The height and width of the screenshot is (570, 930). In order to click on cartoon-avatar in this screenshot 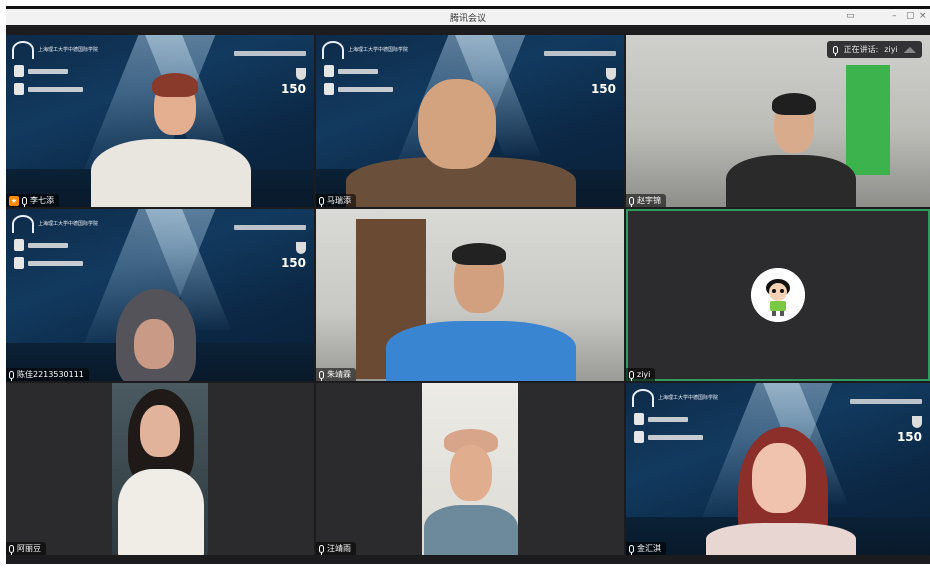, I will do `click(778, 295)`.